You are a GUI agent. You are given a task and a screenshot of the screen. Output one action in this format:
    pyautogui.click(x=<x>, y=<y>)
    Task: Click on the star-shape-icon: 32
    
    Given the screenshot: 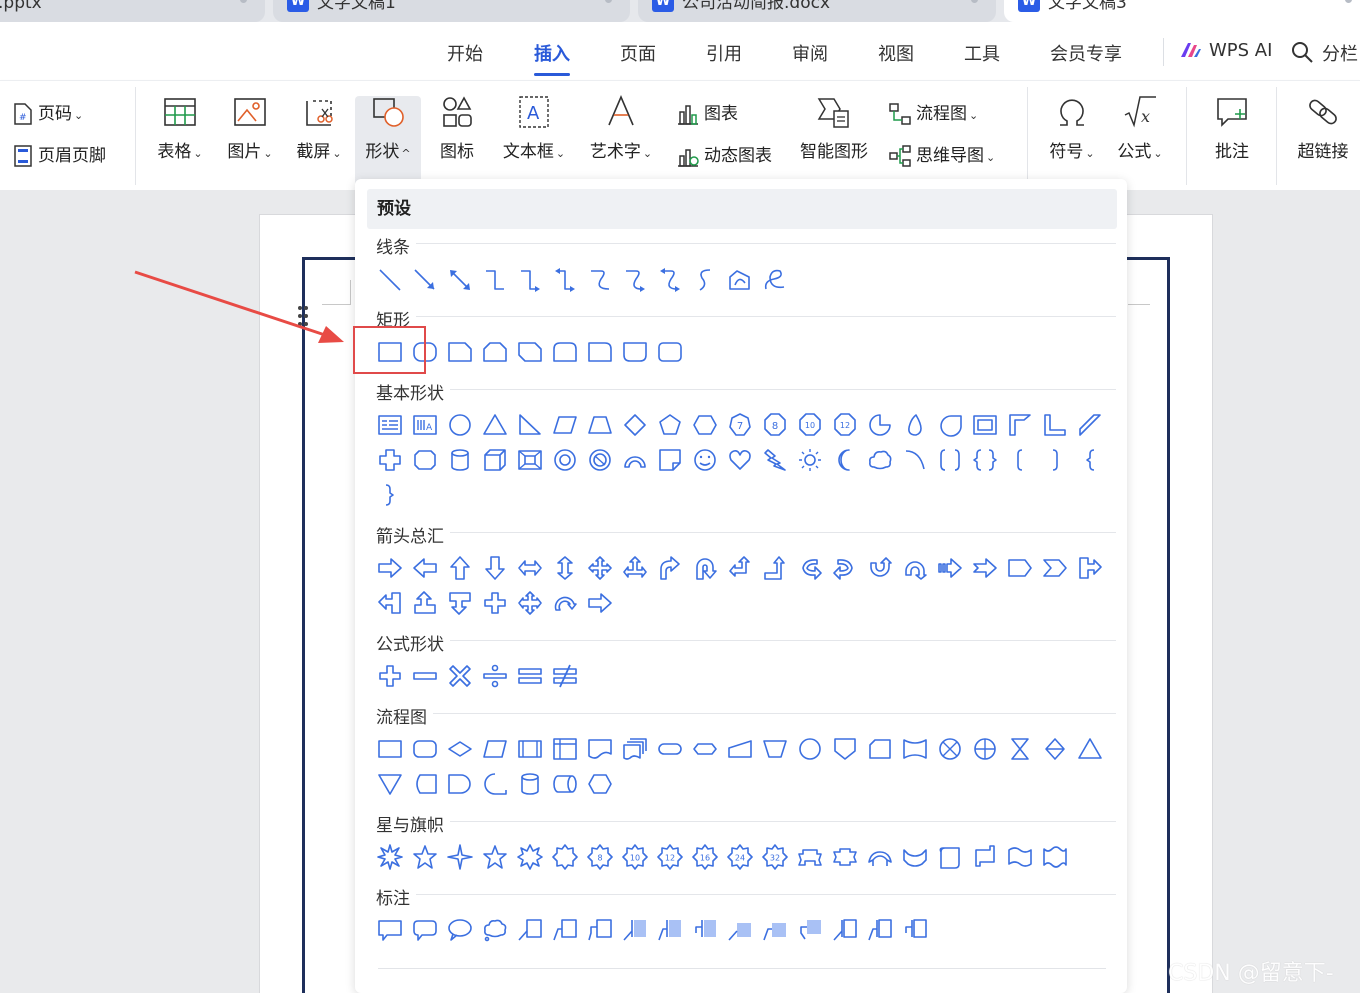 What is the action you would take?
    pyautogui.click(x=775, y=857)
    